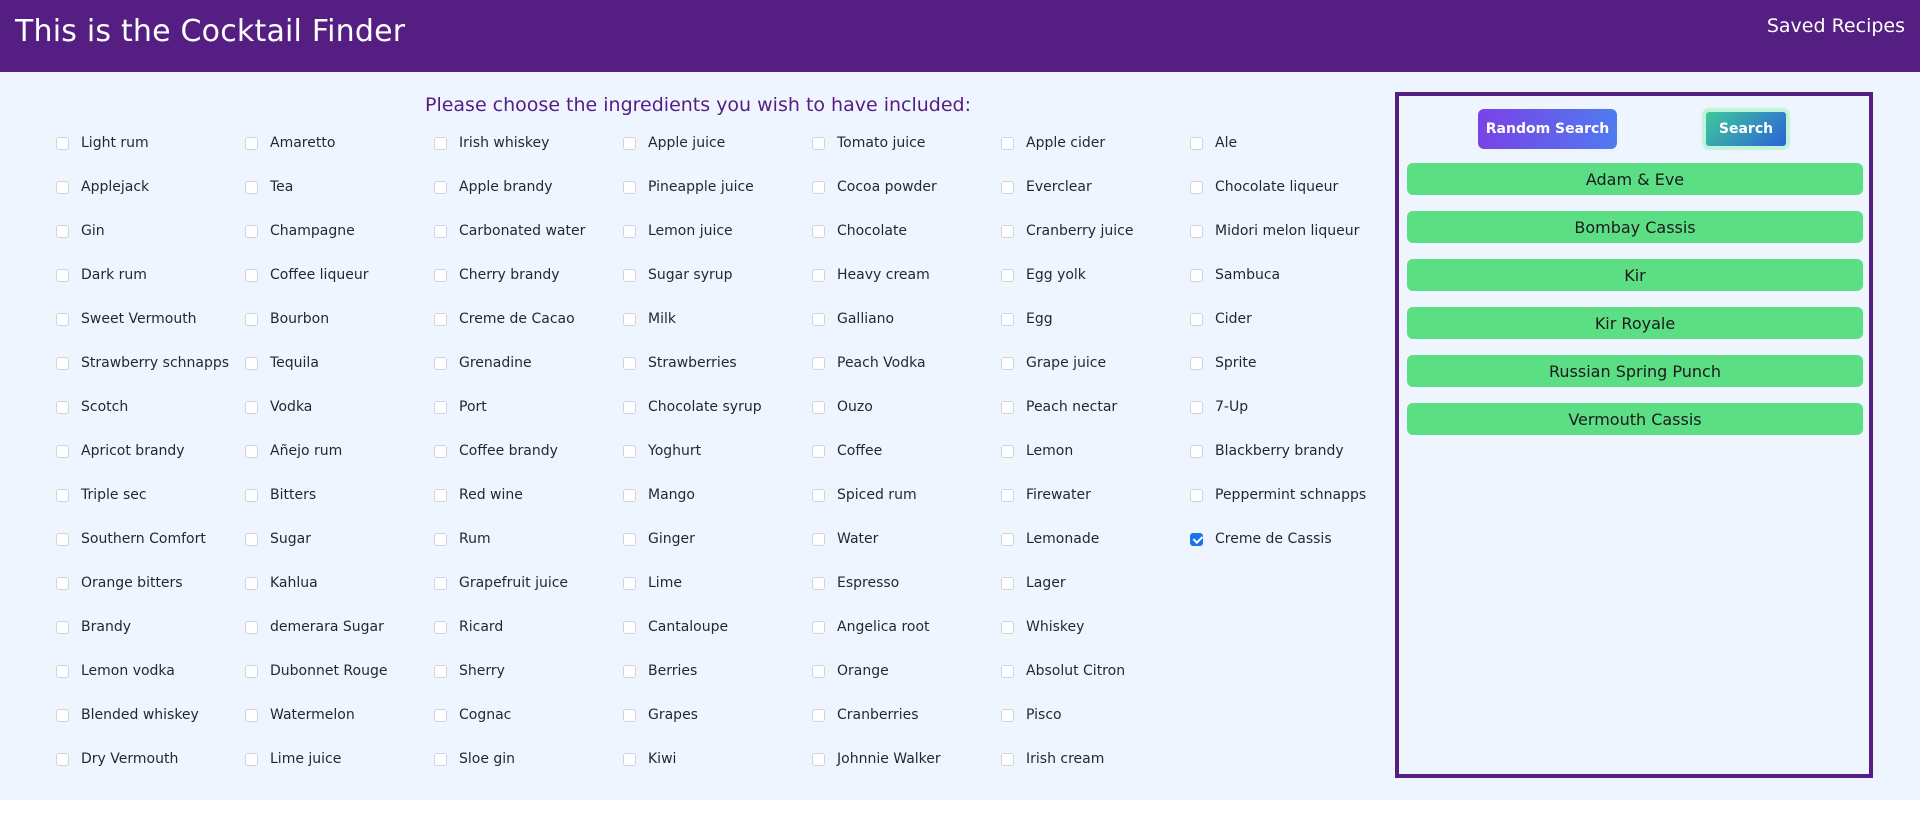  What do you see at coordinates (717, 495) in the screenshot?
I see `ingredient-option: Mango` at bounding box center [717, 495].